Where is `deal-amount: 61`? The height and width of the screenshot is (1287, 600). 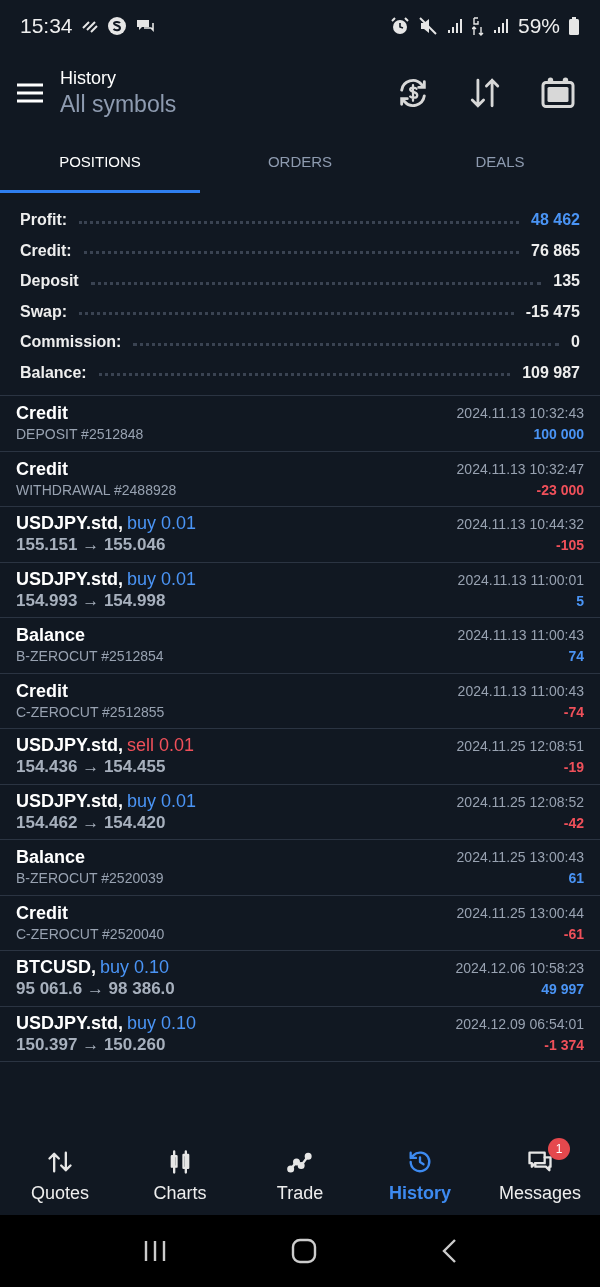
deal-amount: 61 is located at coordinates (576, 879).